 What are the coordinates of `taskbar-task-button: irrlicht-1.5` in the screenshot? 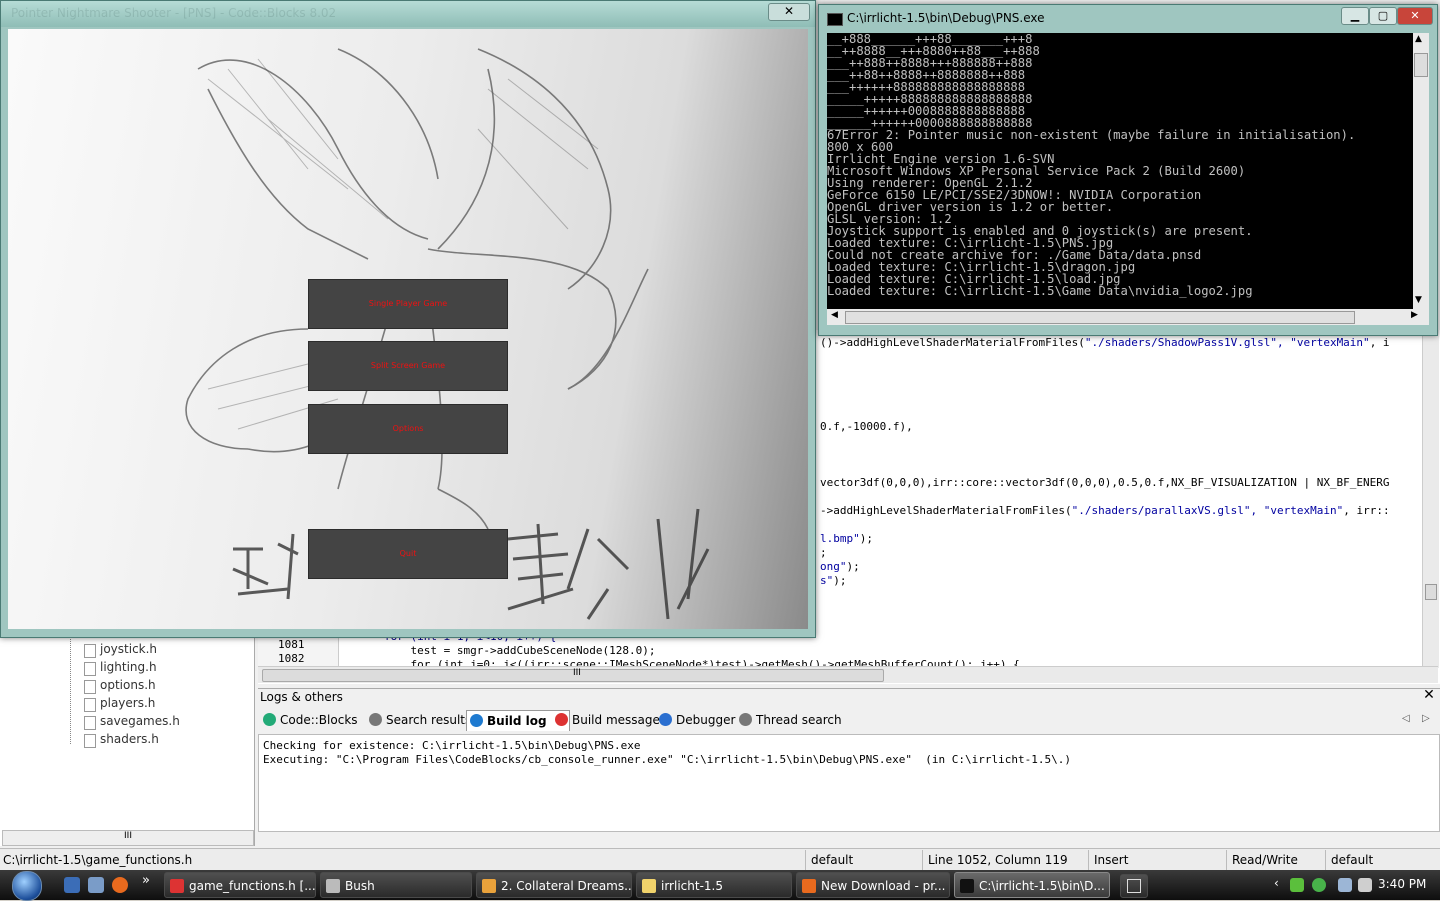 It's located at (714, 885).